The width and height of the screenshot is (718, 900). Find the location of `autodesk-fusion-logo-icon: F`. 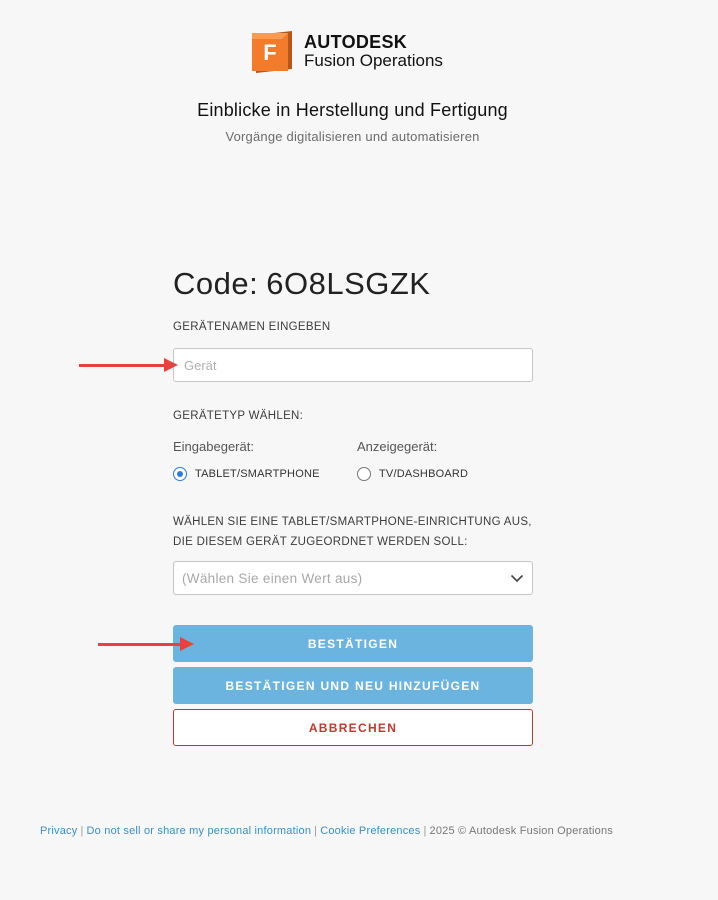

autodesk-fusion-logo-icon: F is located at coordinates (274, 52).